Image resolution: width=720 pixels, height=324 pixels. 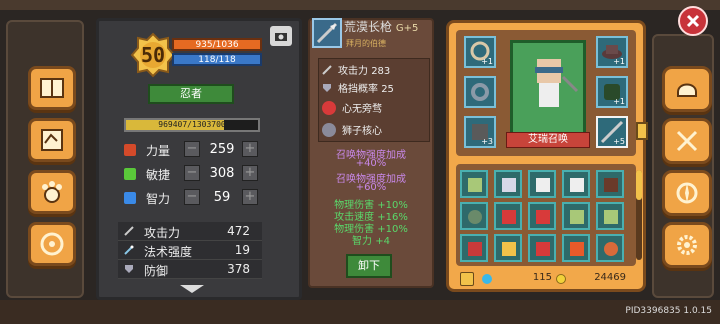 I want to click on close-button, so click(x=693, y=21).